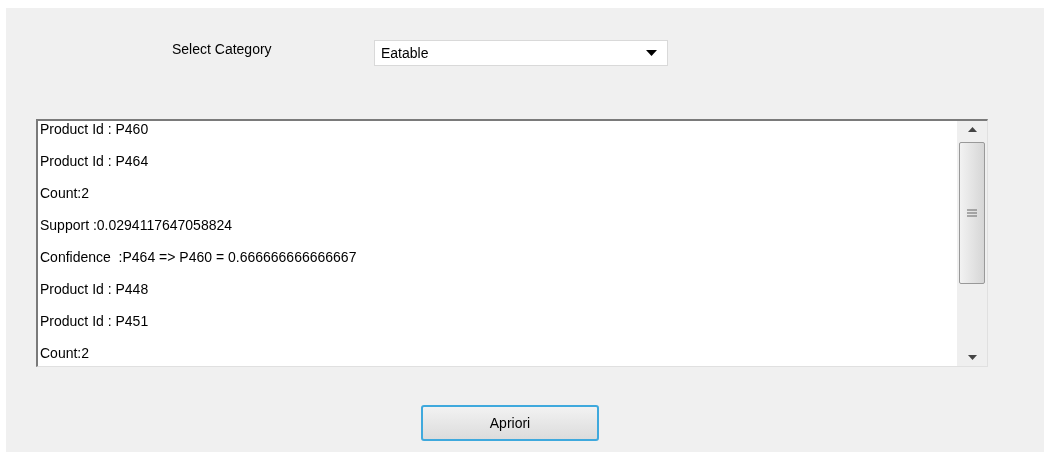 This screenshot has height=452, width=1044. I want to click on category-label: Select Category, so click(222, 49).